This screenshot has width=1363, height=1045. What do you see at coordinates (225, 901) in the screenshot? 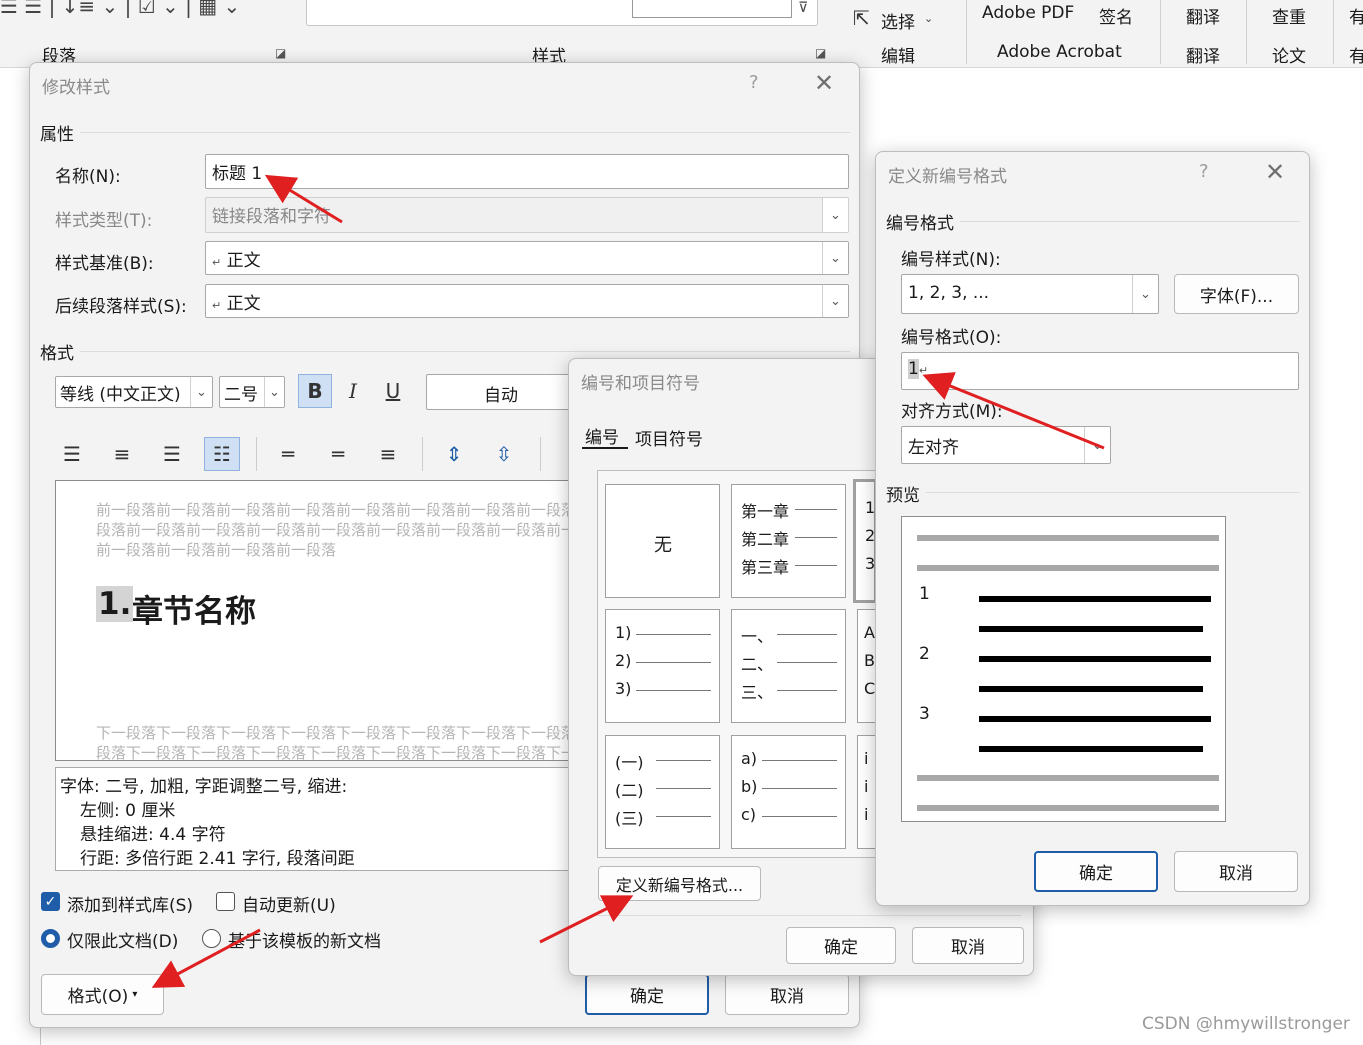
I see `auto-update-checkbox` at bounding box center [225, 901].